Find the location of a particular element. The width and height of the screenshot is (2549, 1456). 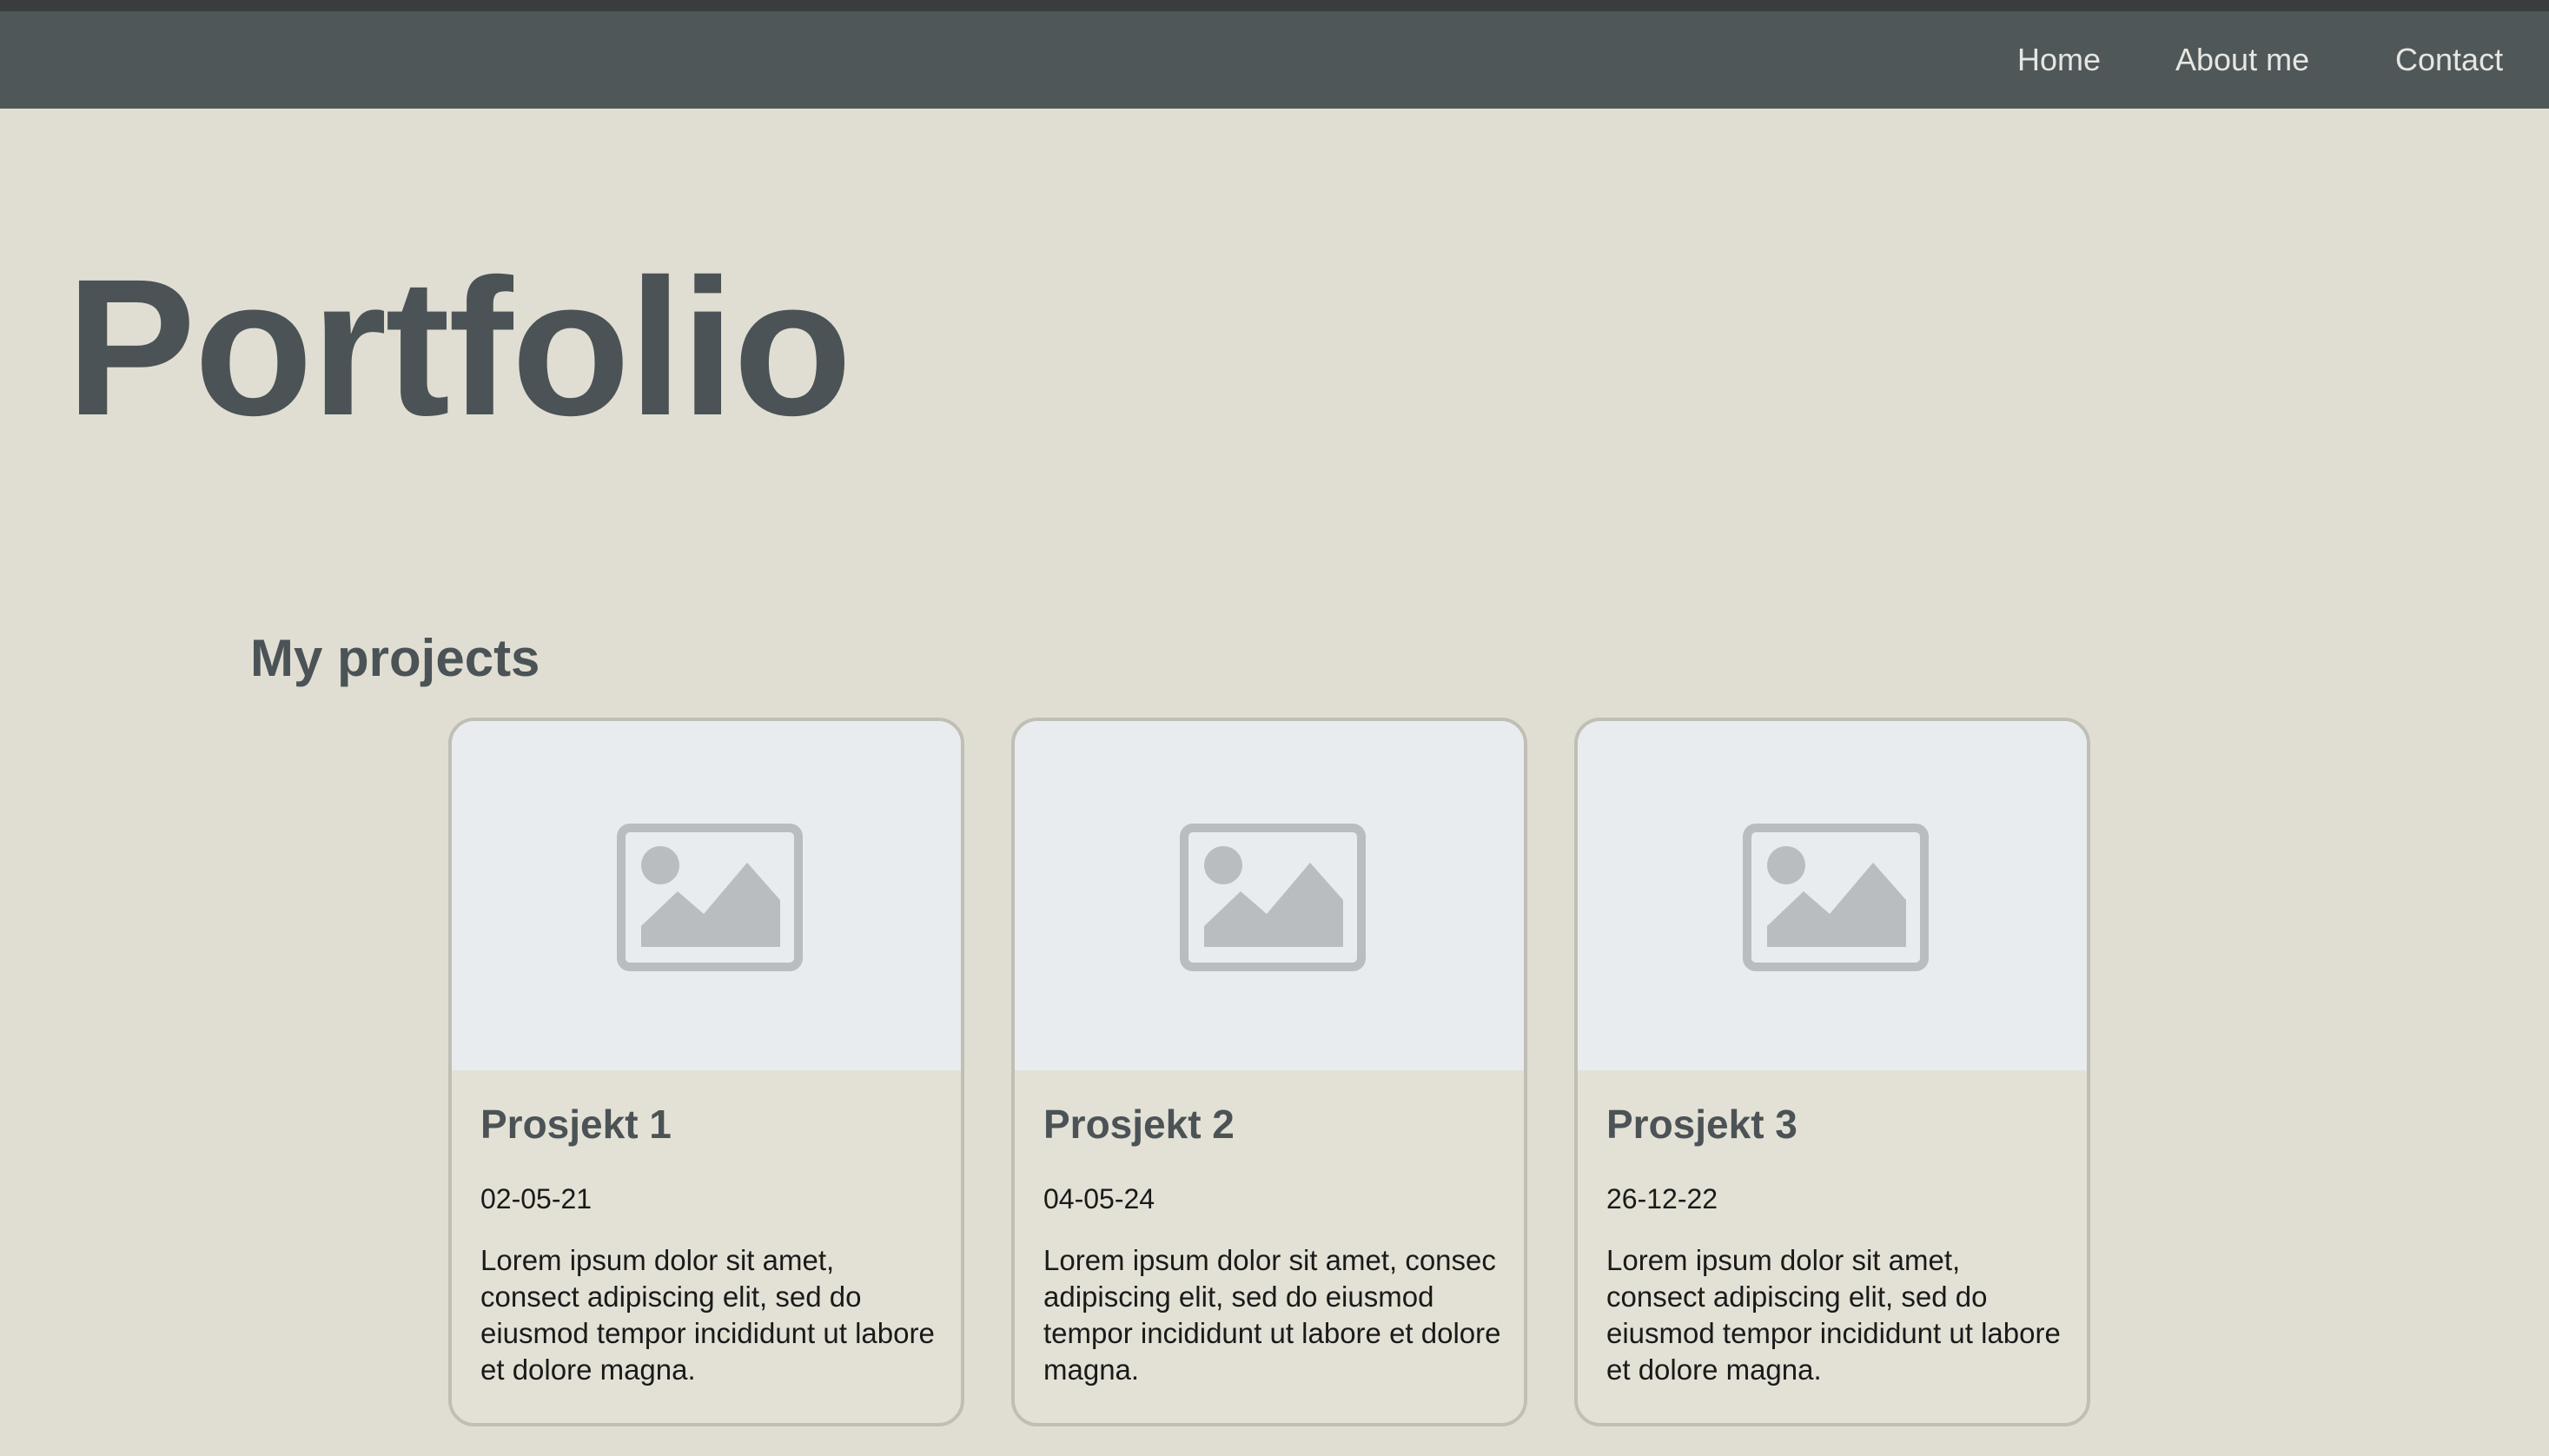

nav-home-link: Home is located at coordinates (2059, 60).